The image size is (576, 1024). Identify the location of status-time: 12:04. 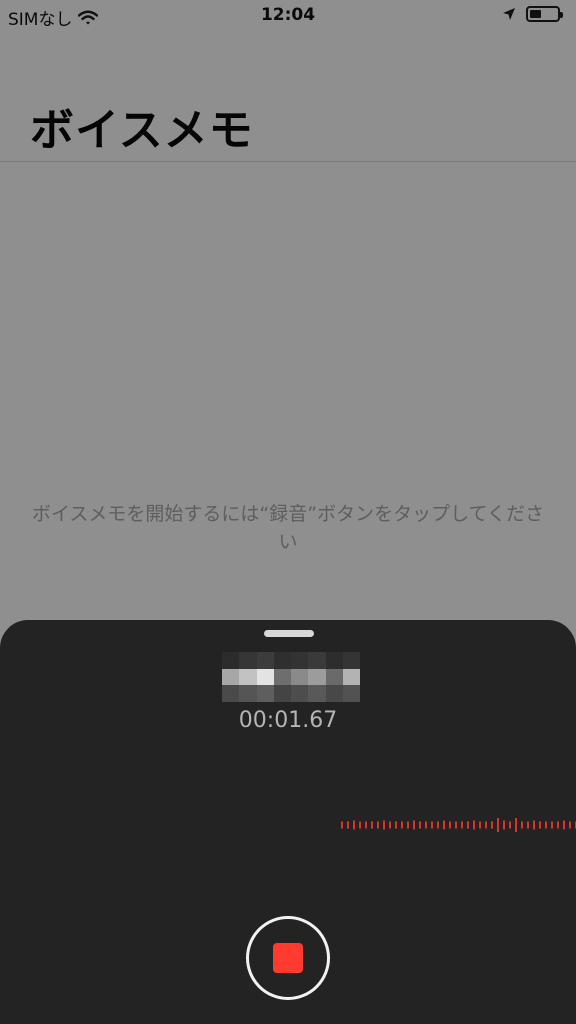
(288, 15).